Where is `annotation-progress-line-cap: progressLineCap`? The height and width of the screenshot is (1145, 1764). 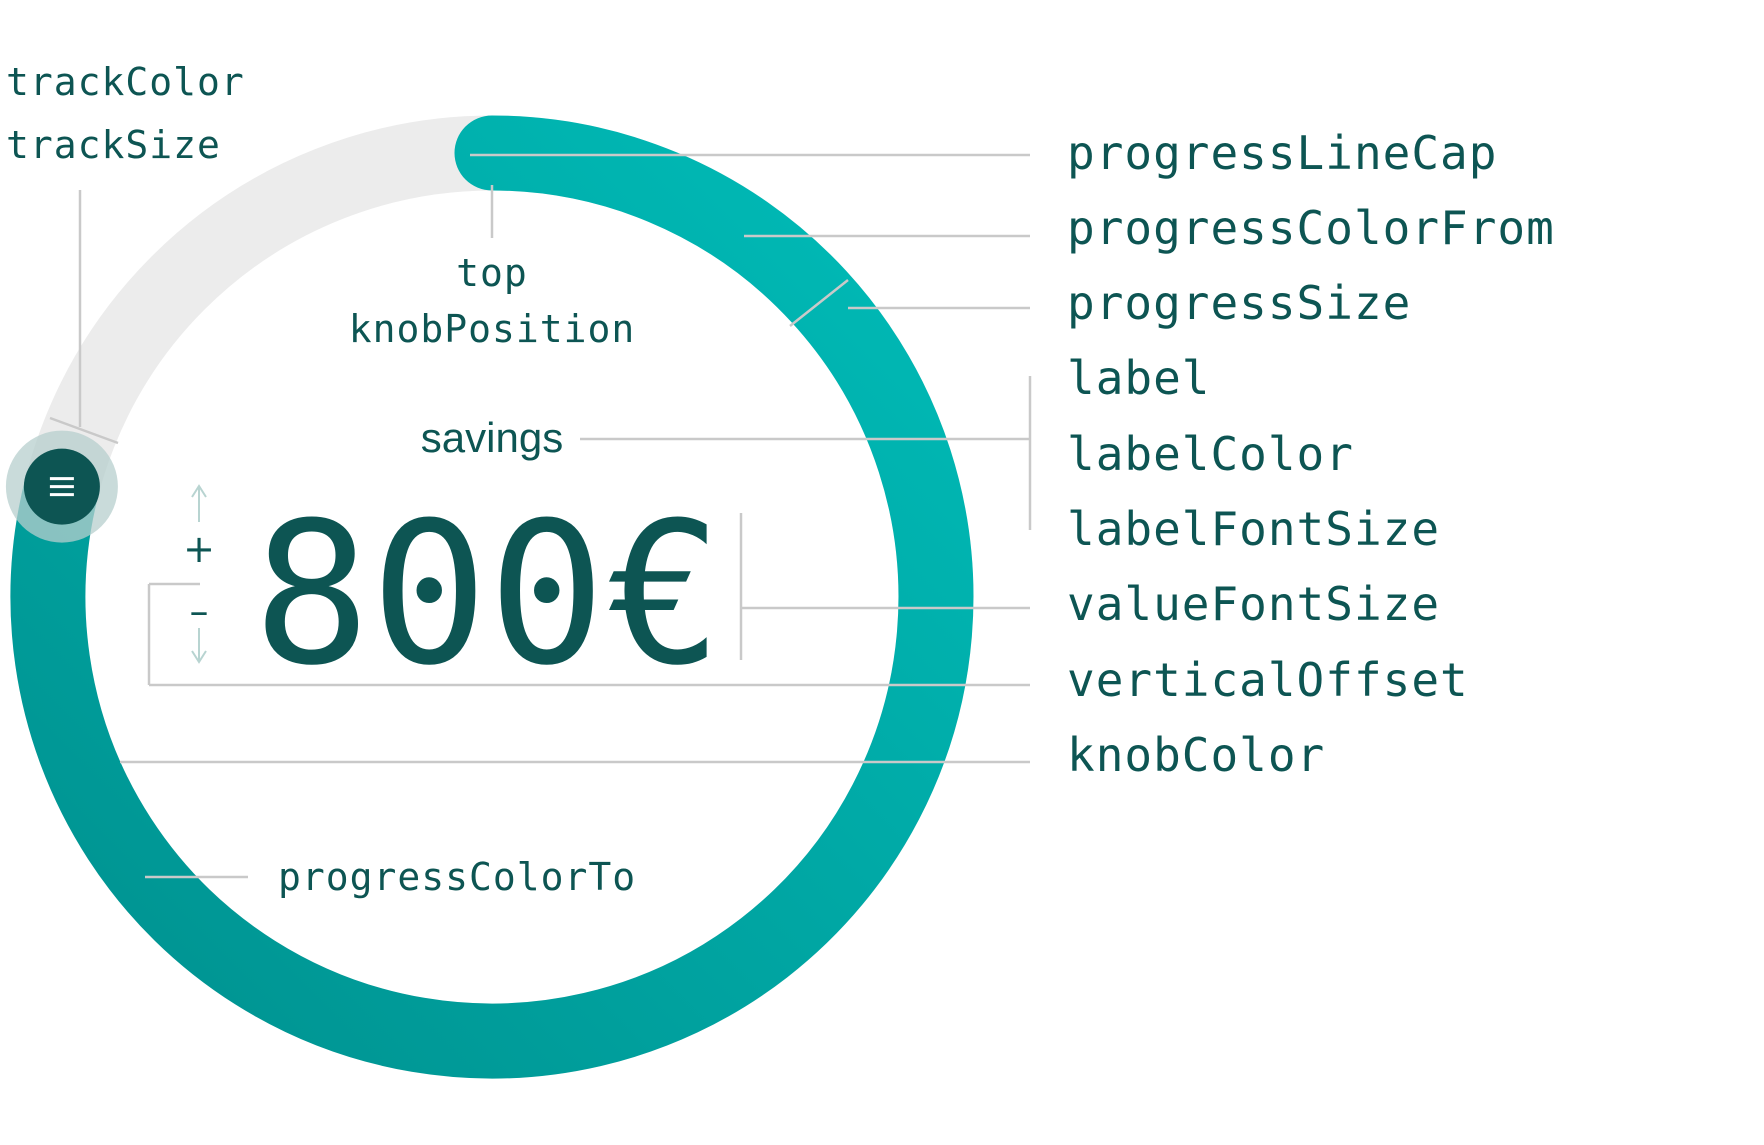
annotation-progress-line-cap: progressLineCap is located at coordinates (1282, 153).